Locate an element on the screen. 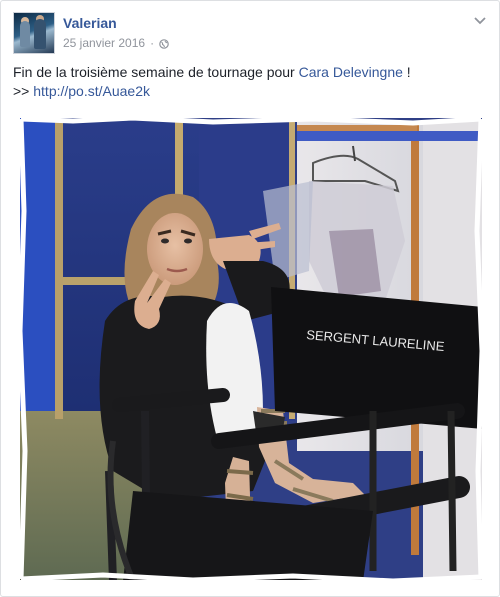  post-meta: 25 janvier 2016 · is located at coordinates (116, 43).